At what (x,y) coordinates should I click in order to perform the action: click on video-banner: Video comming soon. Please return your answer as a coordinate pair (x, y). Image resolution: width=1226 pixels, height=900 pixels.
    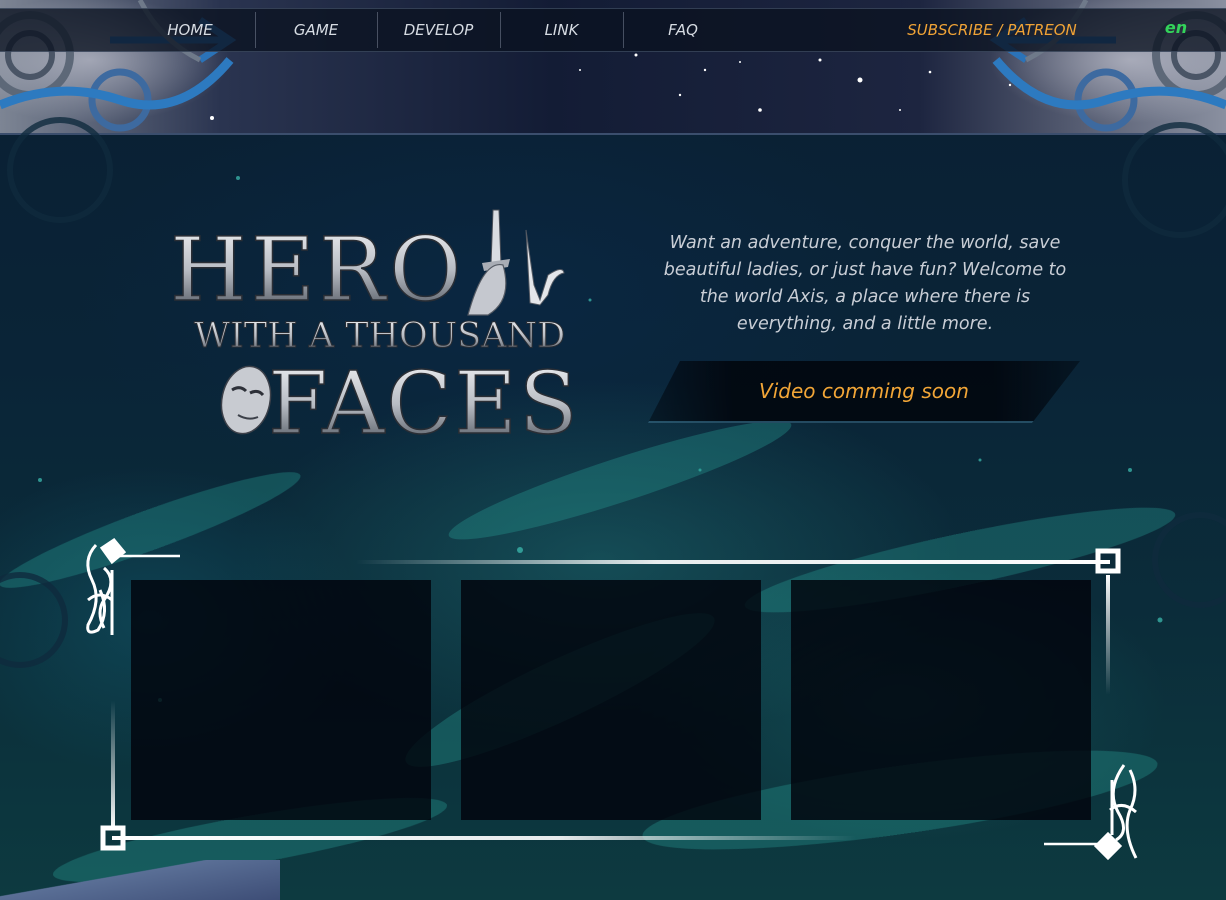
    Looking at the image, I should click on (864, 392).